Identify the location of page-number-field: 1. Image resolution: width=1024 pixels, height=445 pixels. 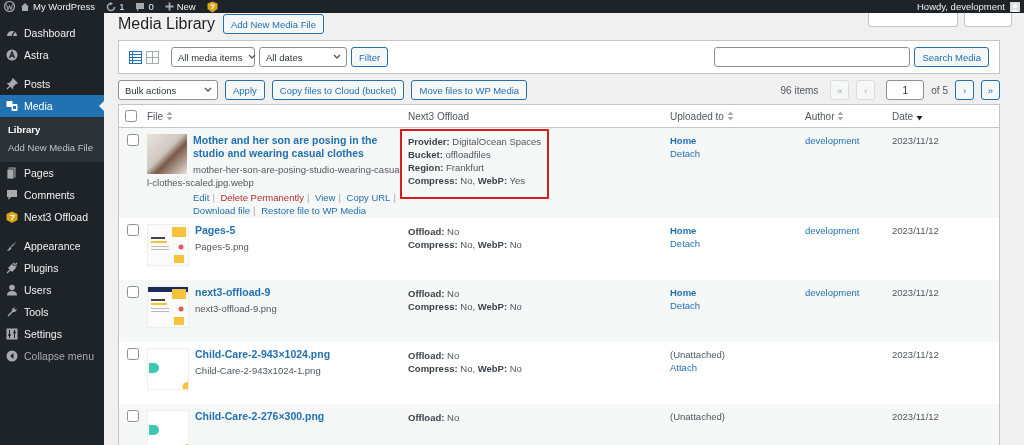
(905, 90).